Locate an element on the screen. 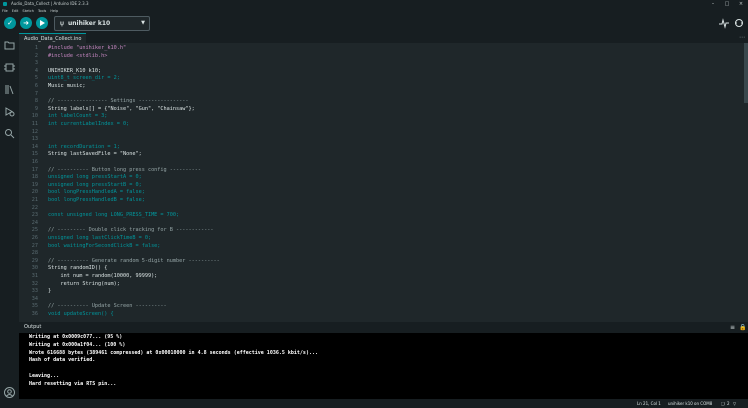 This screenshot has height=408, width=748. output-line: Hash of data verified. is located at coordinates (62, 360).